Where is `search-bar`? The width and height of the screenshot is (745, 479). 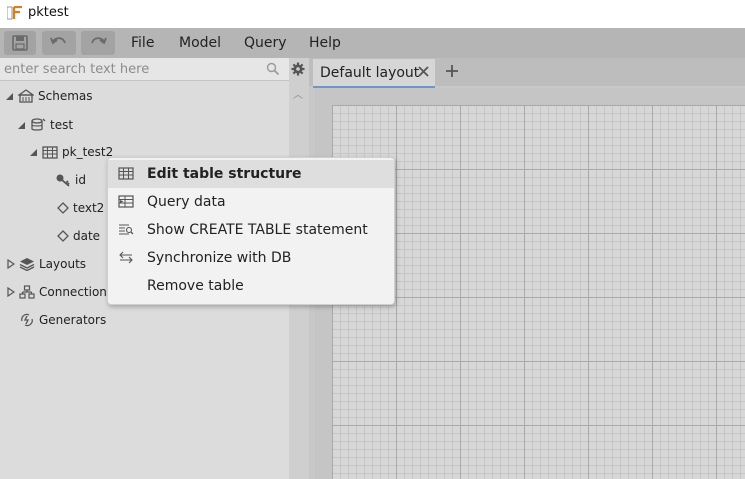
search-bar is located at coordinates (144, 69).